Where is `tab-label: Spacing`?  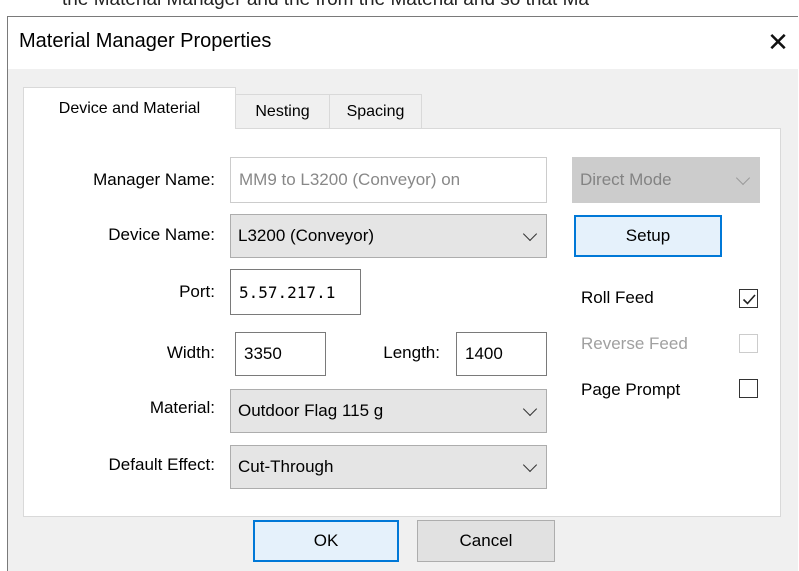 tab-label: Spacing is located at coordinates (375, 111).